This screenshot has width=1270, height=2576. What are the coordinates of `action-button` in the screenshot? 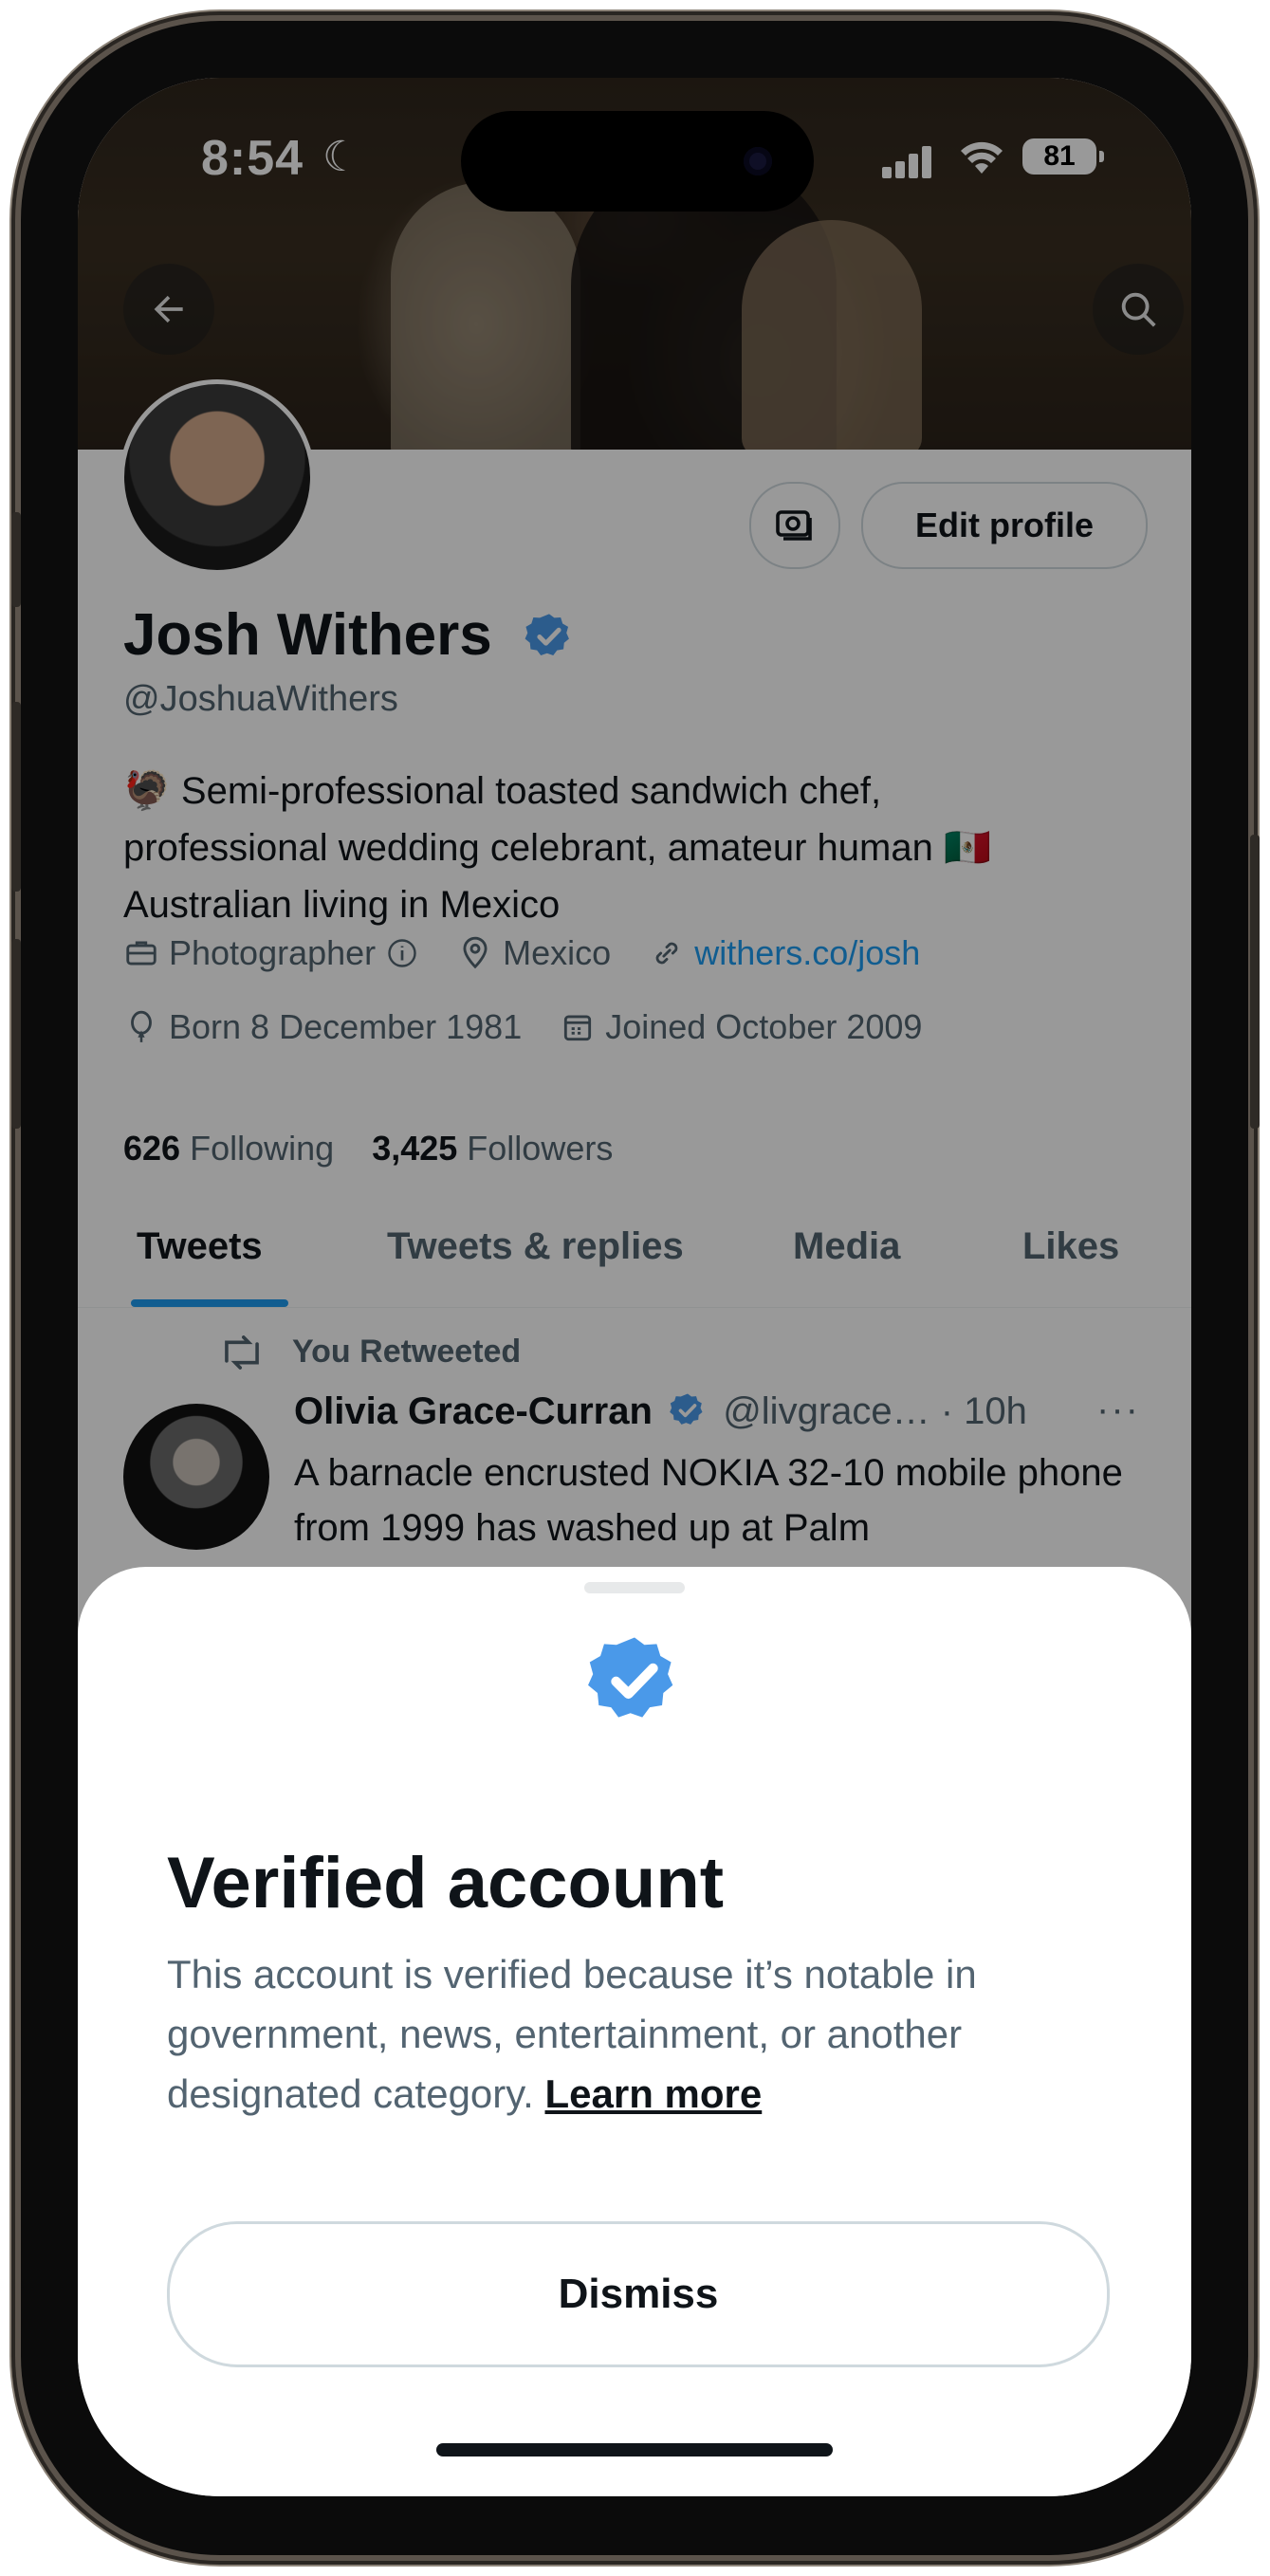 It's located at (16, 559).